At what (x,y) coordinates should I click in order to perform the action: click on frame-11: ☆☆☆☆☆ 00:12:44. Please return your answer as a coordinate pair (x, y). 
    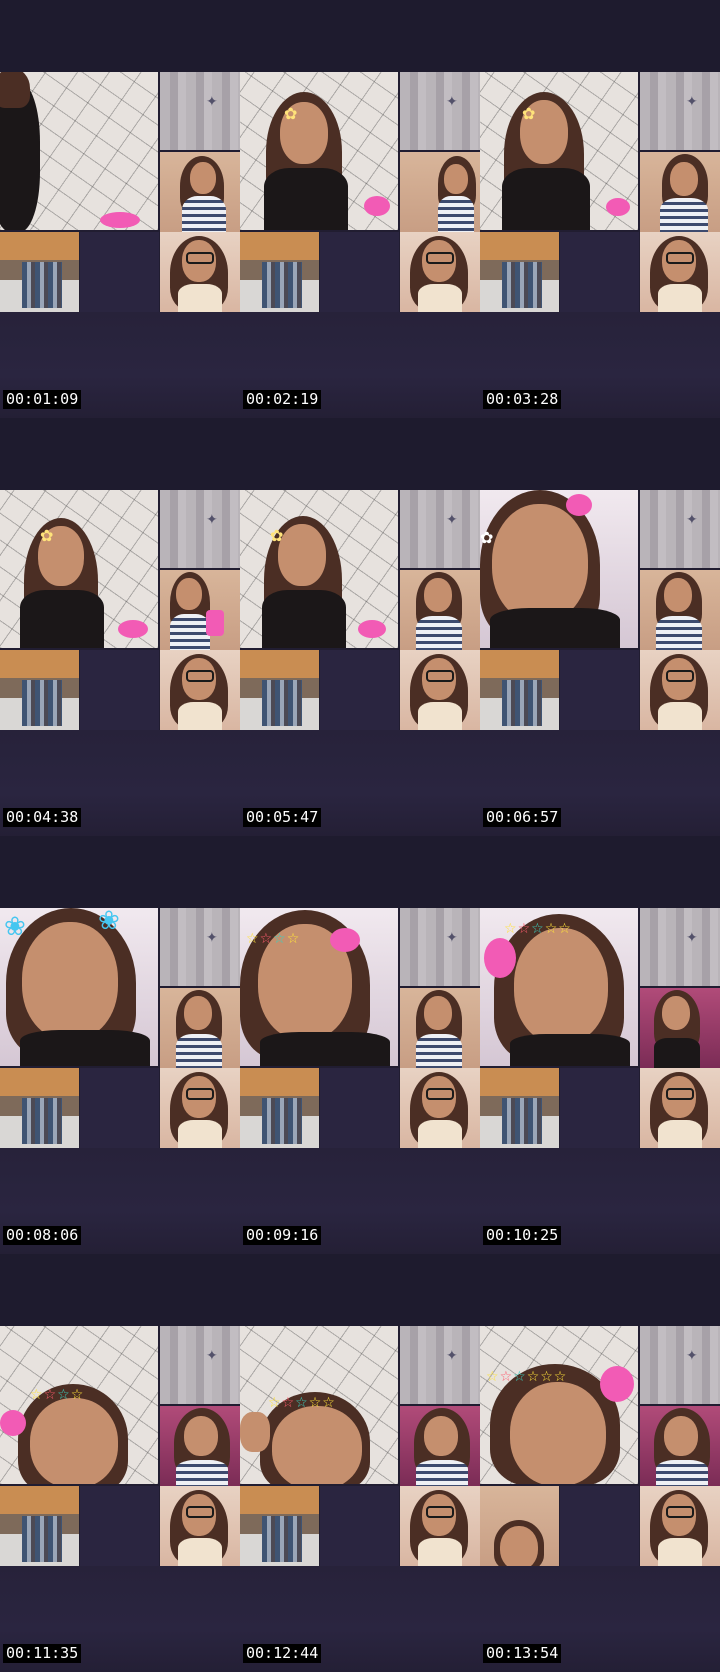
    Looking at the image, I should click on (360, 1463).